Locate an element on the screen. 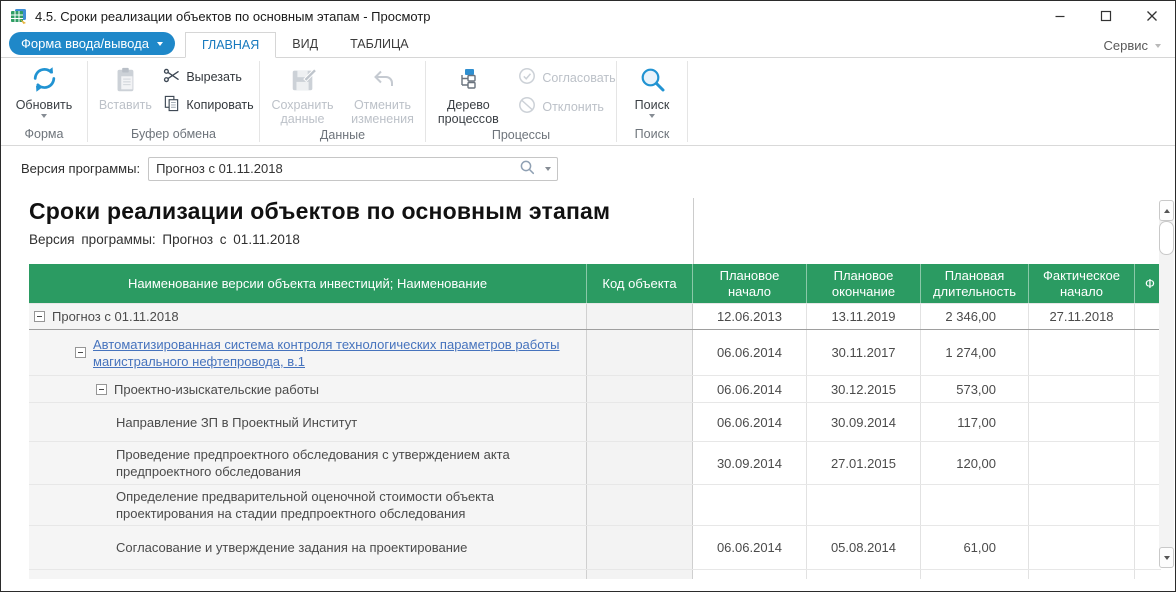 This screenshot has width=1176, height=592. table-row-partial is located at coordinates (595, 574).